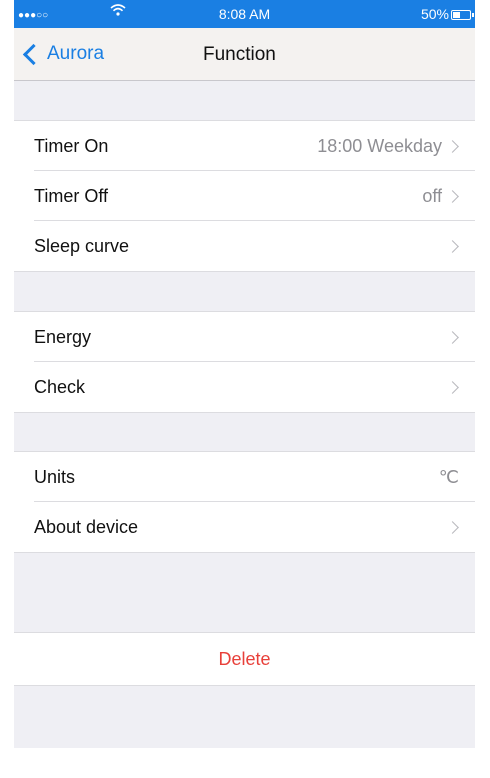  I want to click on status-bar: ●●●○○ 8:08 AM 50%, so click(244, 14).